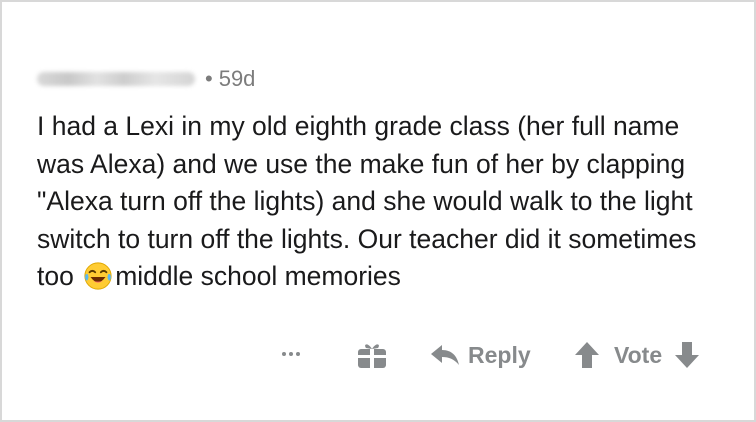 The image size is (756, 422). Describe the element at coordinates (116, 79) in the screenshot. I see `redacted-username` at that location.